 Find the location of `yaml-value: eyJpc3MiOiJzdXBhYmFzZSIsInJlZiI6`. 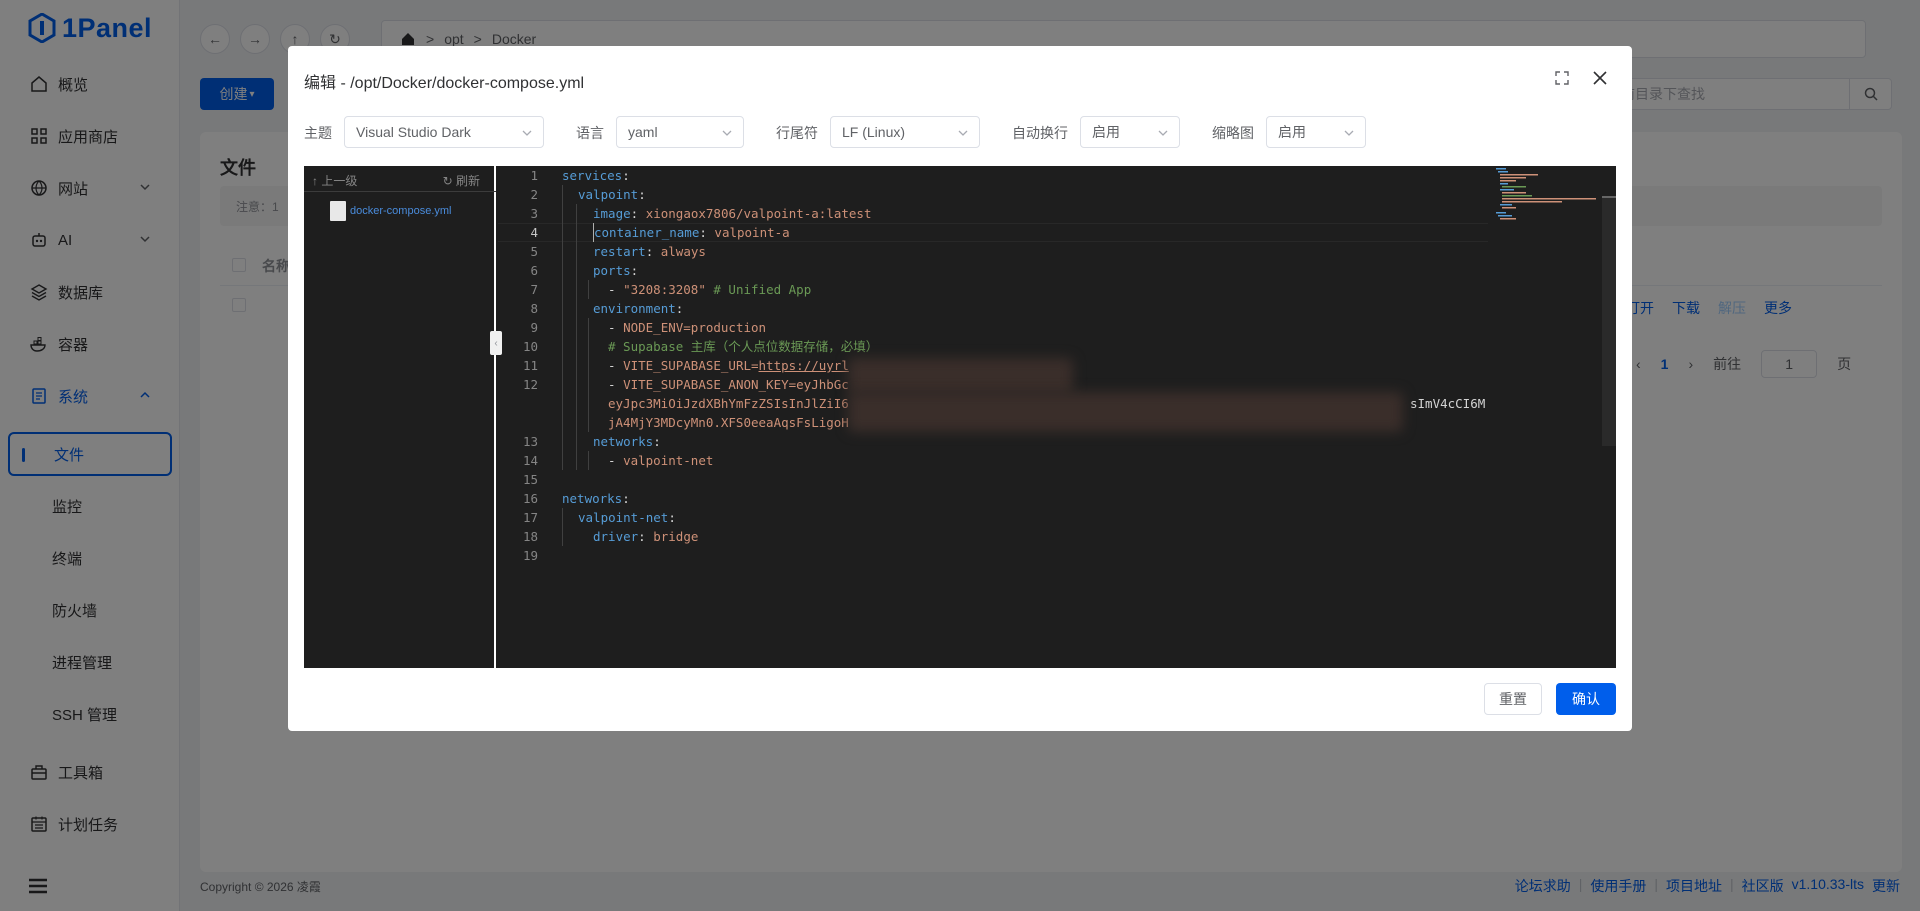

yaml-value: eyJpc3MiOiJzdXBhYmFzZSIsInJlZiI6 is located at coordinates (728, 403).